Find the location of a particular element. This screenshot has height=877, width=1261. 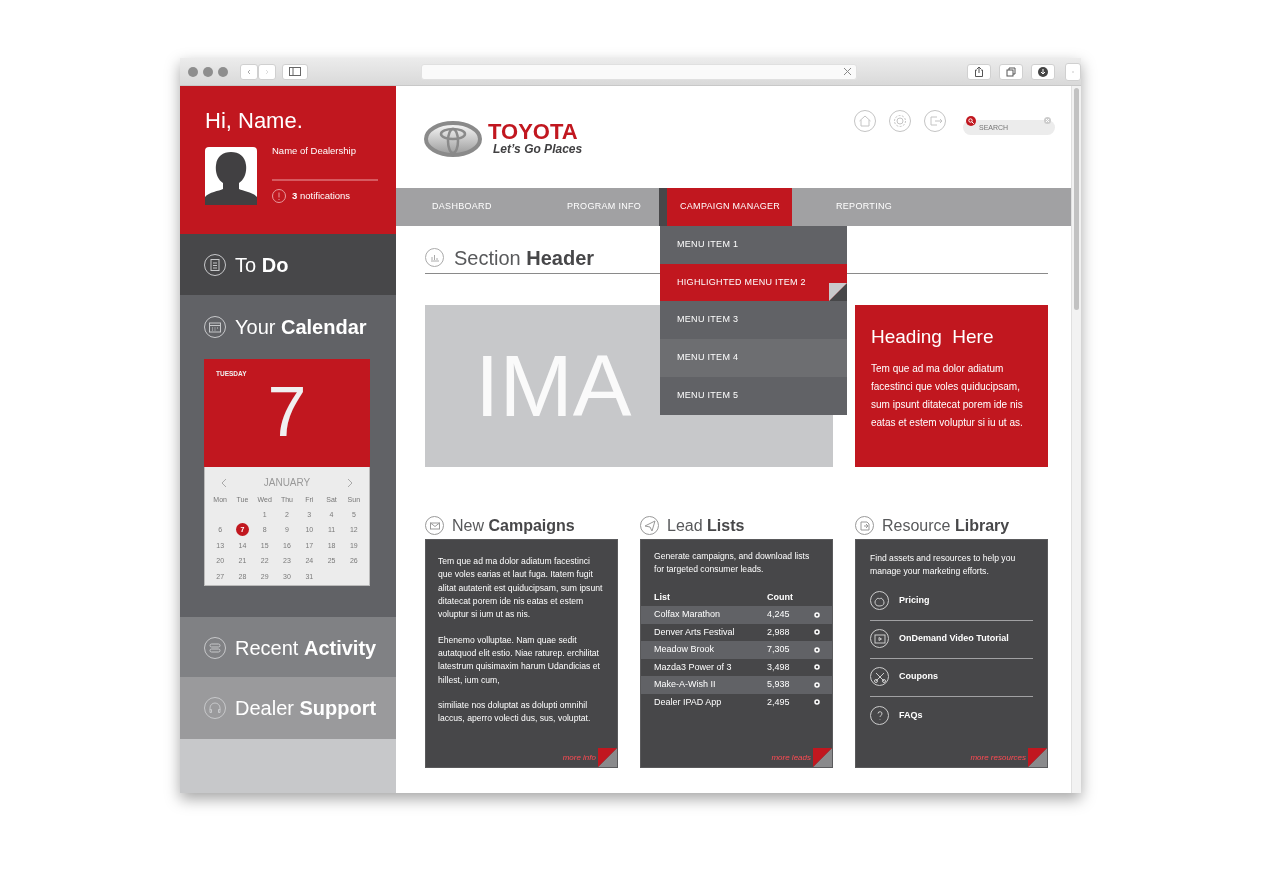

address-field is located at coordinates (639, 71).